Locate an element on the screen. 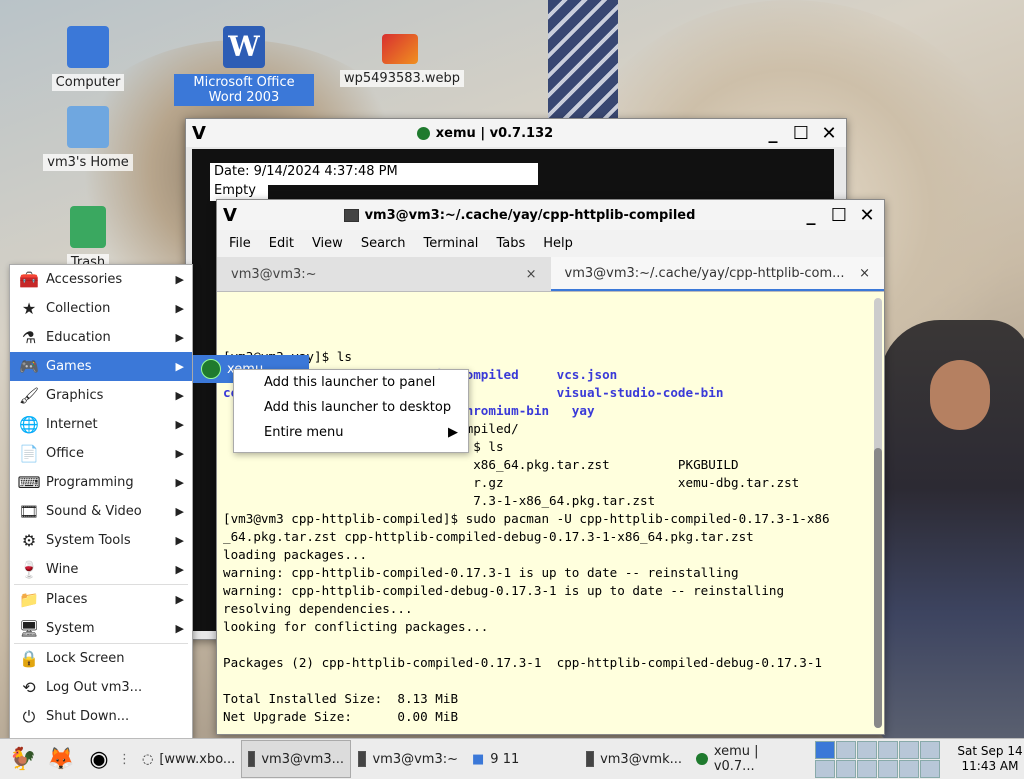 The image size is (1024, 779). menu-help: Help is located at coordinates (558, 243).